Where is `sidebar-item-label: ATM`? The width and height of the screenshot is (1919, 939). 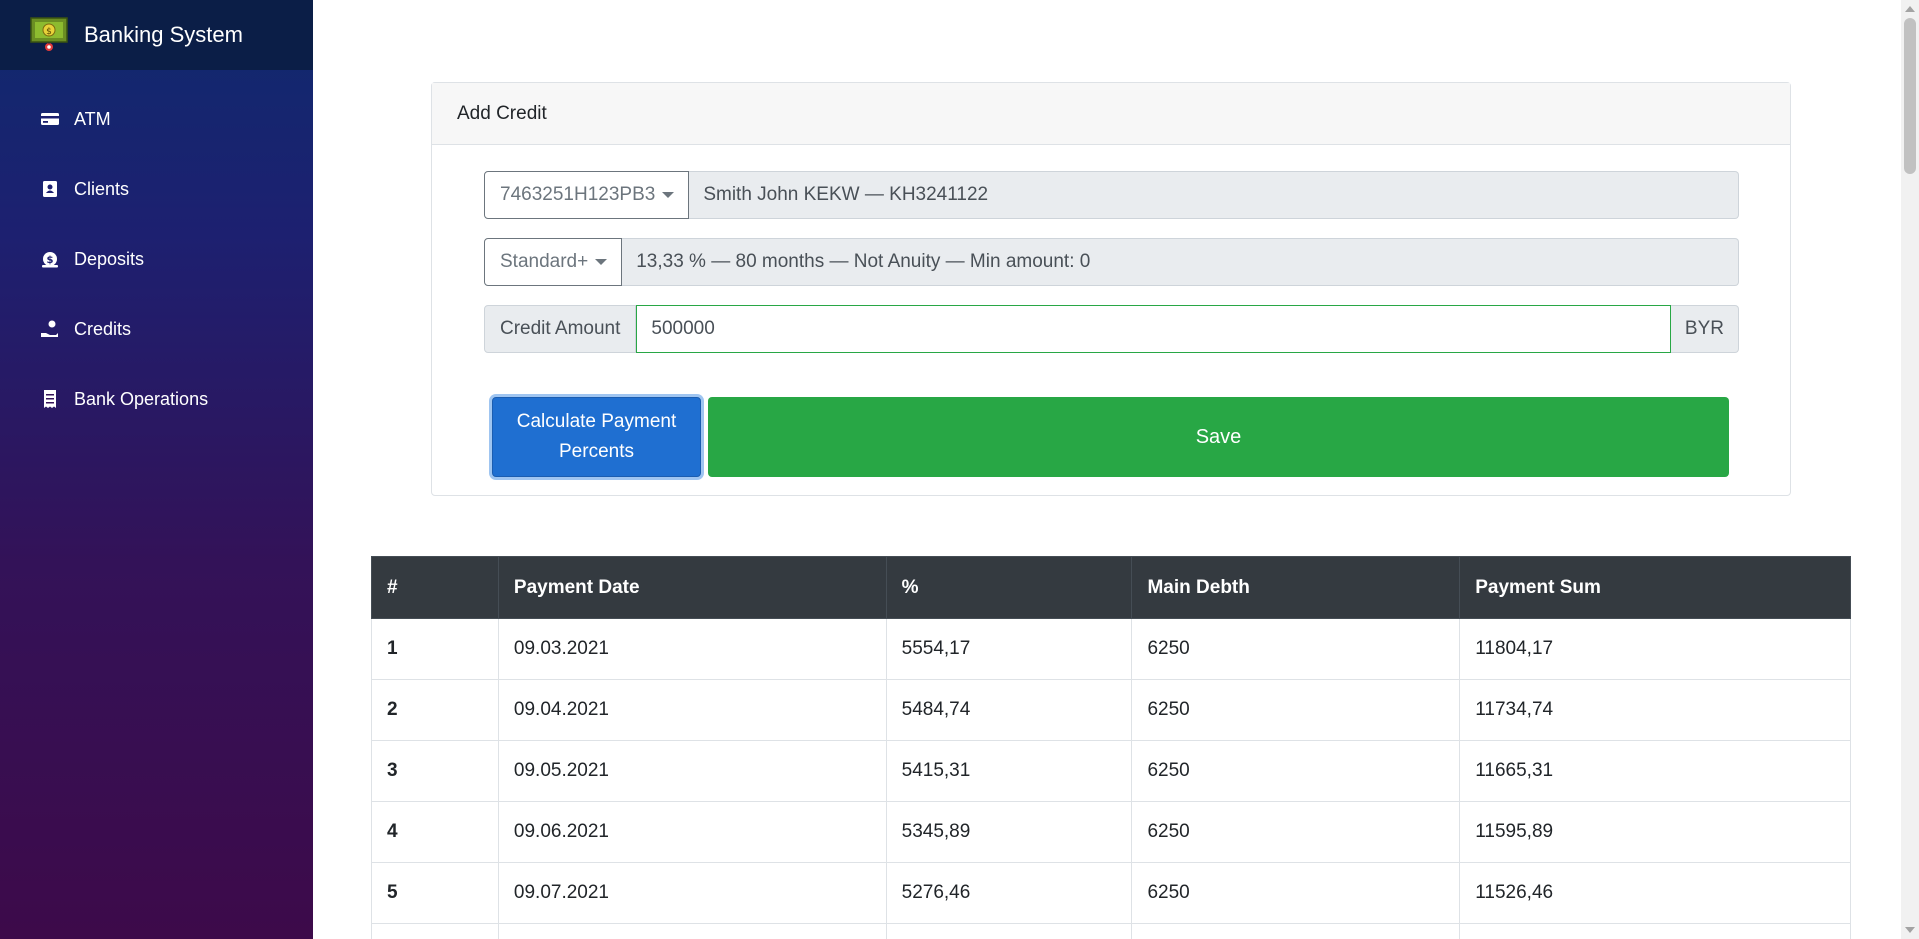 sidebar-item-label: ATM is located at coordinates (92, 118).